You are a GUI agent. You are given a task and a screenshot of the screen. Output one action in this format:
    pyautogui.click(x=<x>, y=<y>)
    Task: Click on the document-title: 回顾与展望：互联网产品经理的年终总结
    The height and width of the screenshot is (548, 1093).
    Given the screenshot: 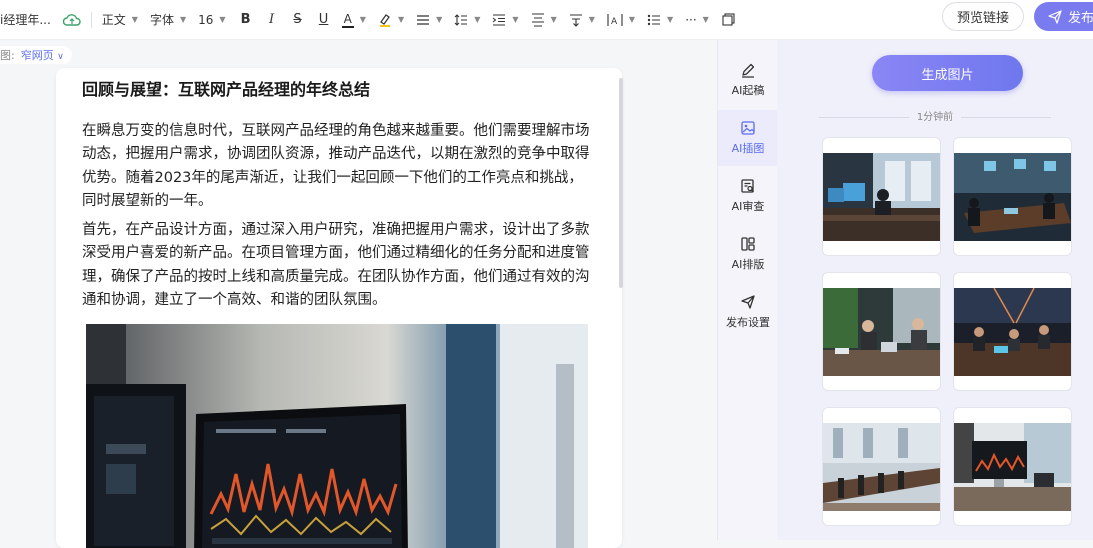 What is the action you would take?
    pyautogui.click(x=226, y=88)
    